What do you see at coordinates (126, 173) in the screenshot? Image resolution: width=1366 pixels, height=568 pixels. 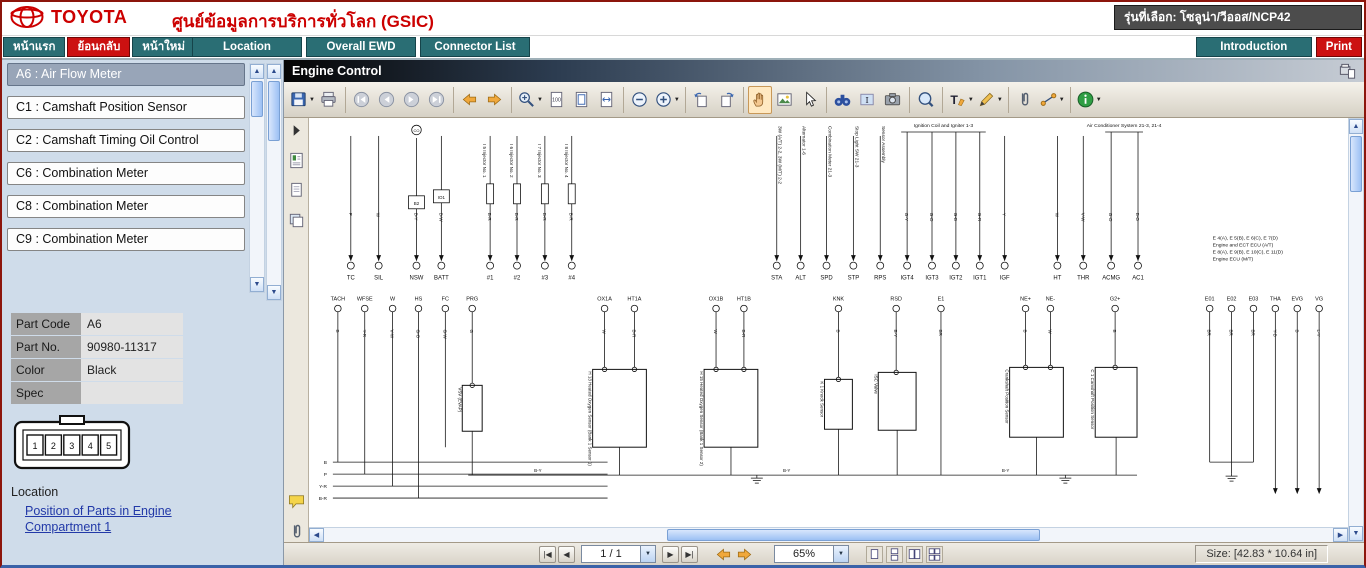 I see `connector-list-item: C6 : Combination Meter` at bounding box center [126, 173].